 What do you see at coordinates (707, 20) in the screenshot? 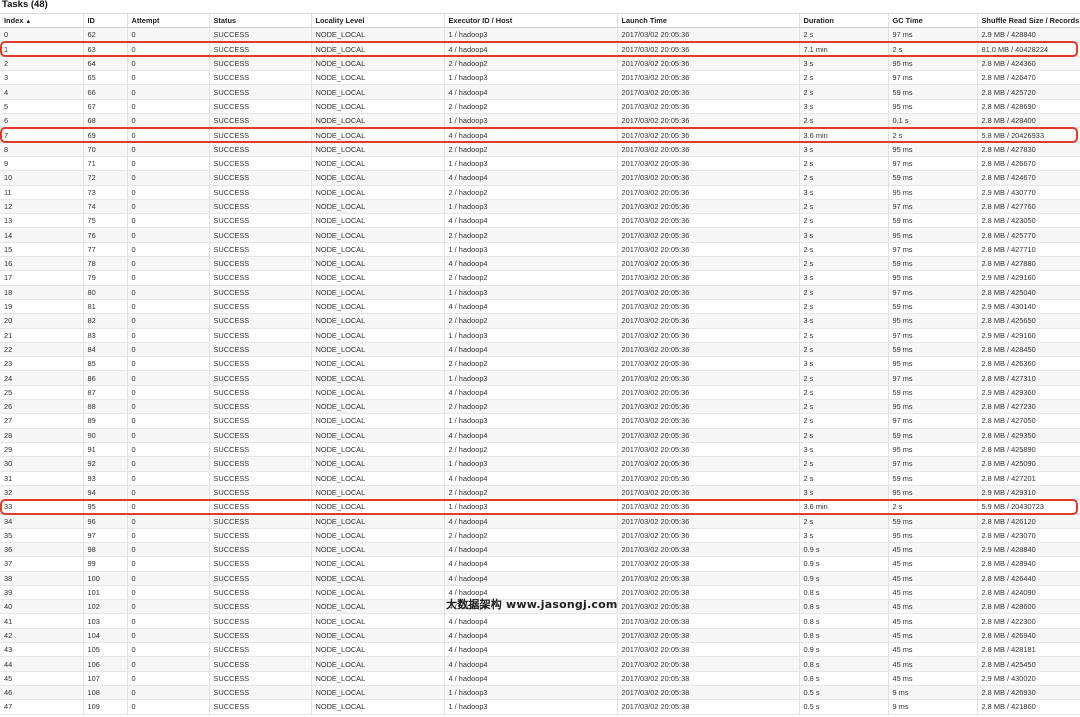
I see `column-header-launch-time: Launch Time` at bounding box center [707, 20].